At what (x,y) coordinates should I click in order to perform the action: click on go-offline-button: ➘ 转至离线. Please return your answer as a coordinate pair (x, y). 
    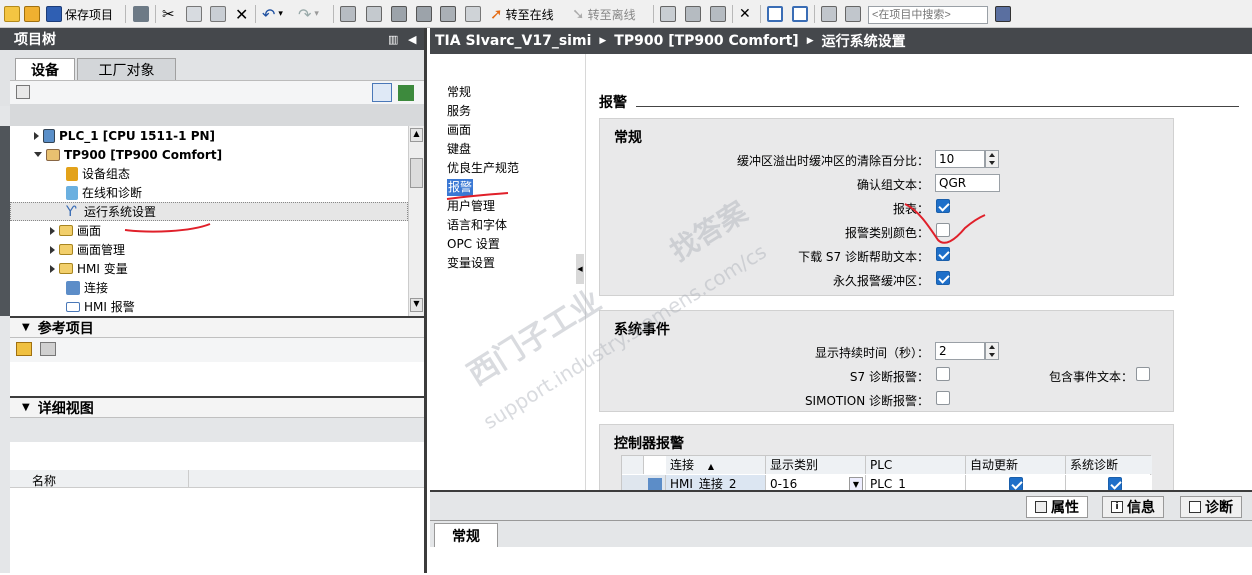
    Looking at the image, I should click on (604, 14).